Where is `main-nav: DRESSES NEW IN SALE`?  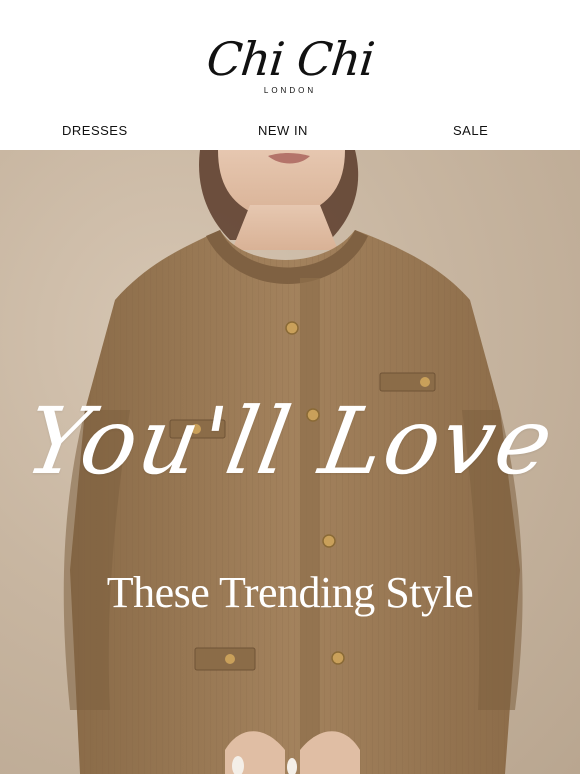 main-nav: DRESSES NEW IN SALE is located at coordinates (290, 132).